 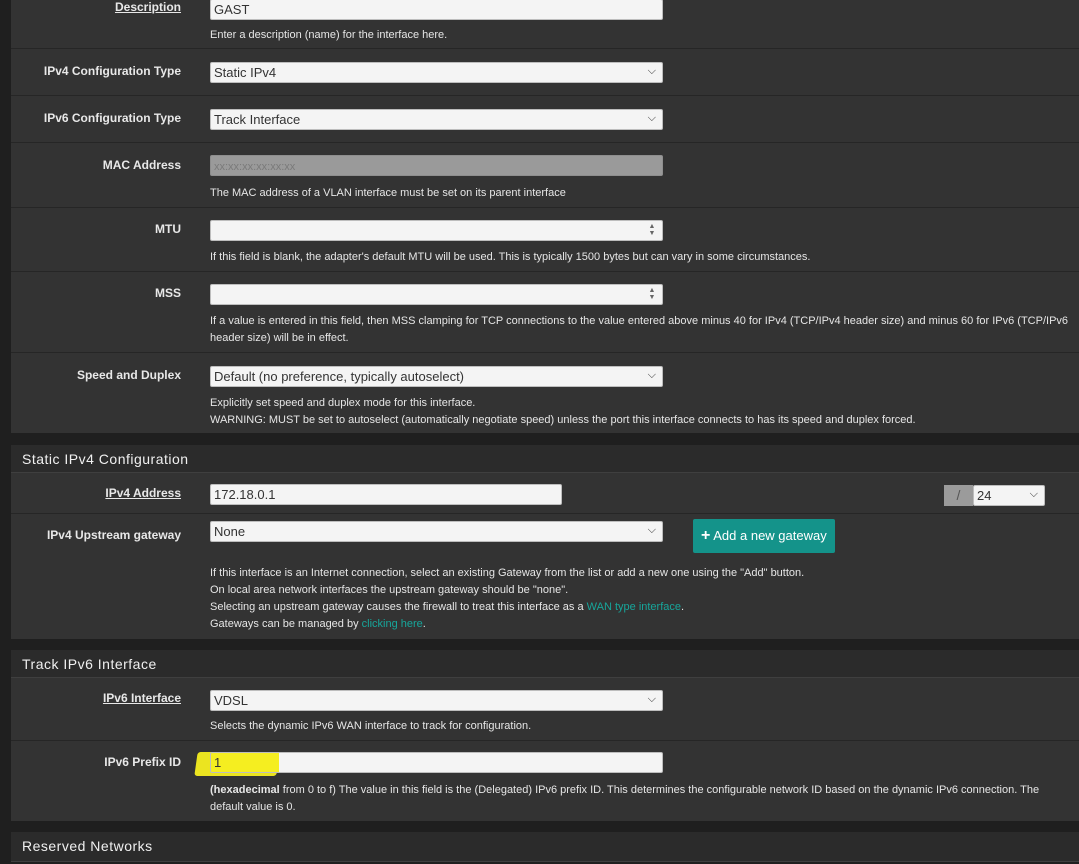 What do you see at coordinates (141, 698) in the screenshot?
I see `ipv6-interface-label: IPv6 Interface` at bounding box center [141, 698].